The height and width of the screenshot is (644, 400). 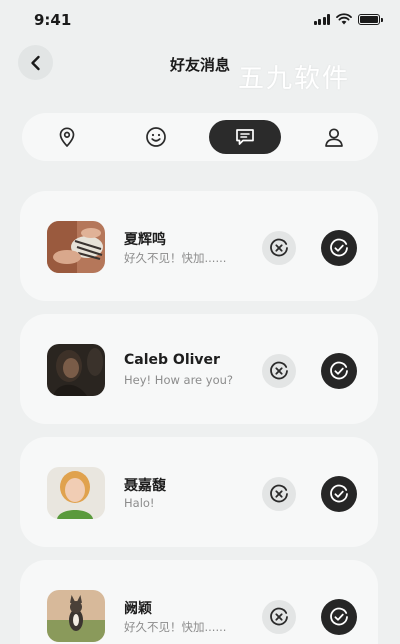 What do you see at coordinates (138, 609) in the screenshot?
I see `friend-name: 阙颖` at bounding box center [138, 609].